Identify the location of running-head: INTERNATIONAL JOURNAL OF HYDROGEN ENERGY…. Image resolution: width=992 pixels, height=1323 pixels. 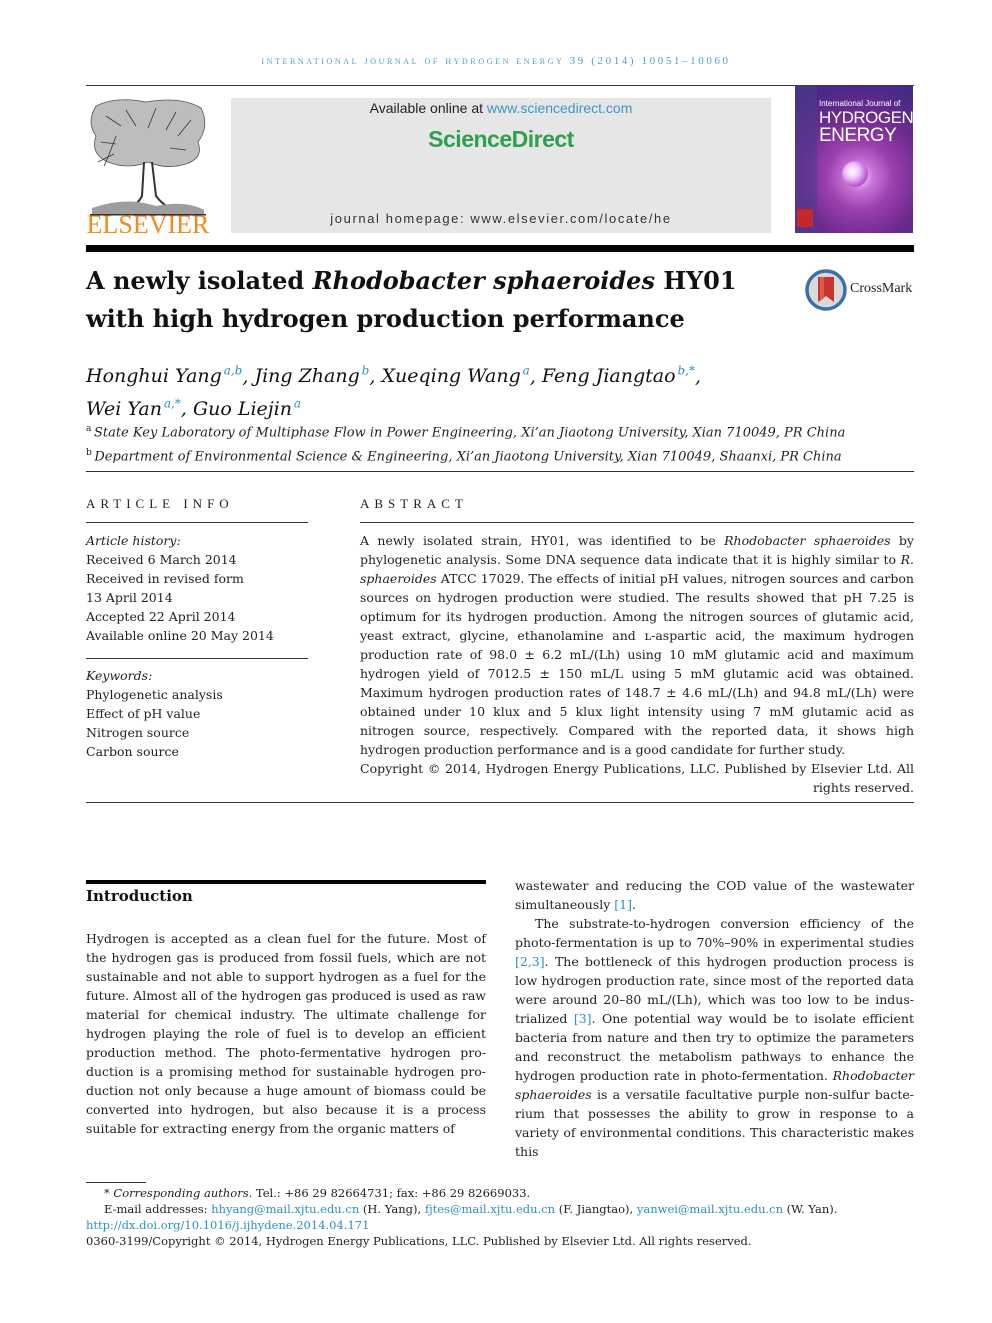
(496, 61).